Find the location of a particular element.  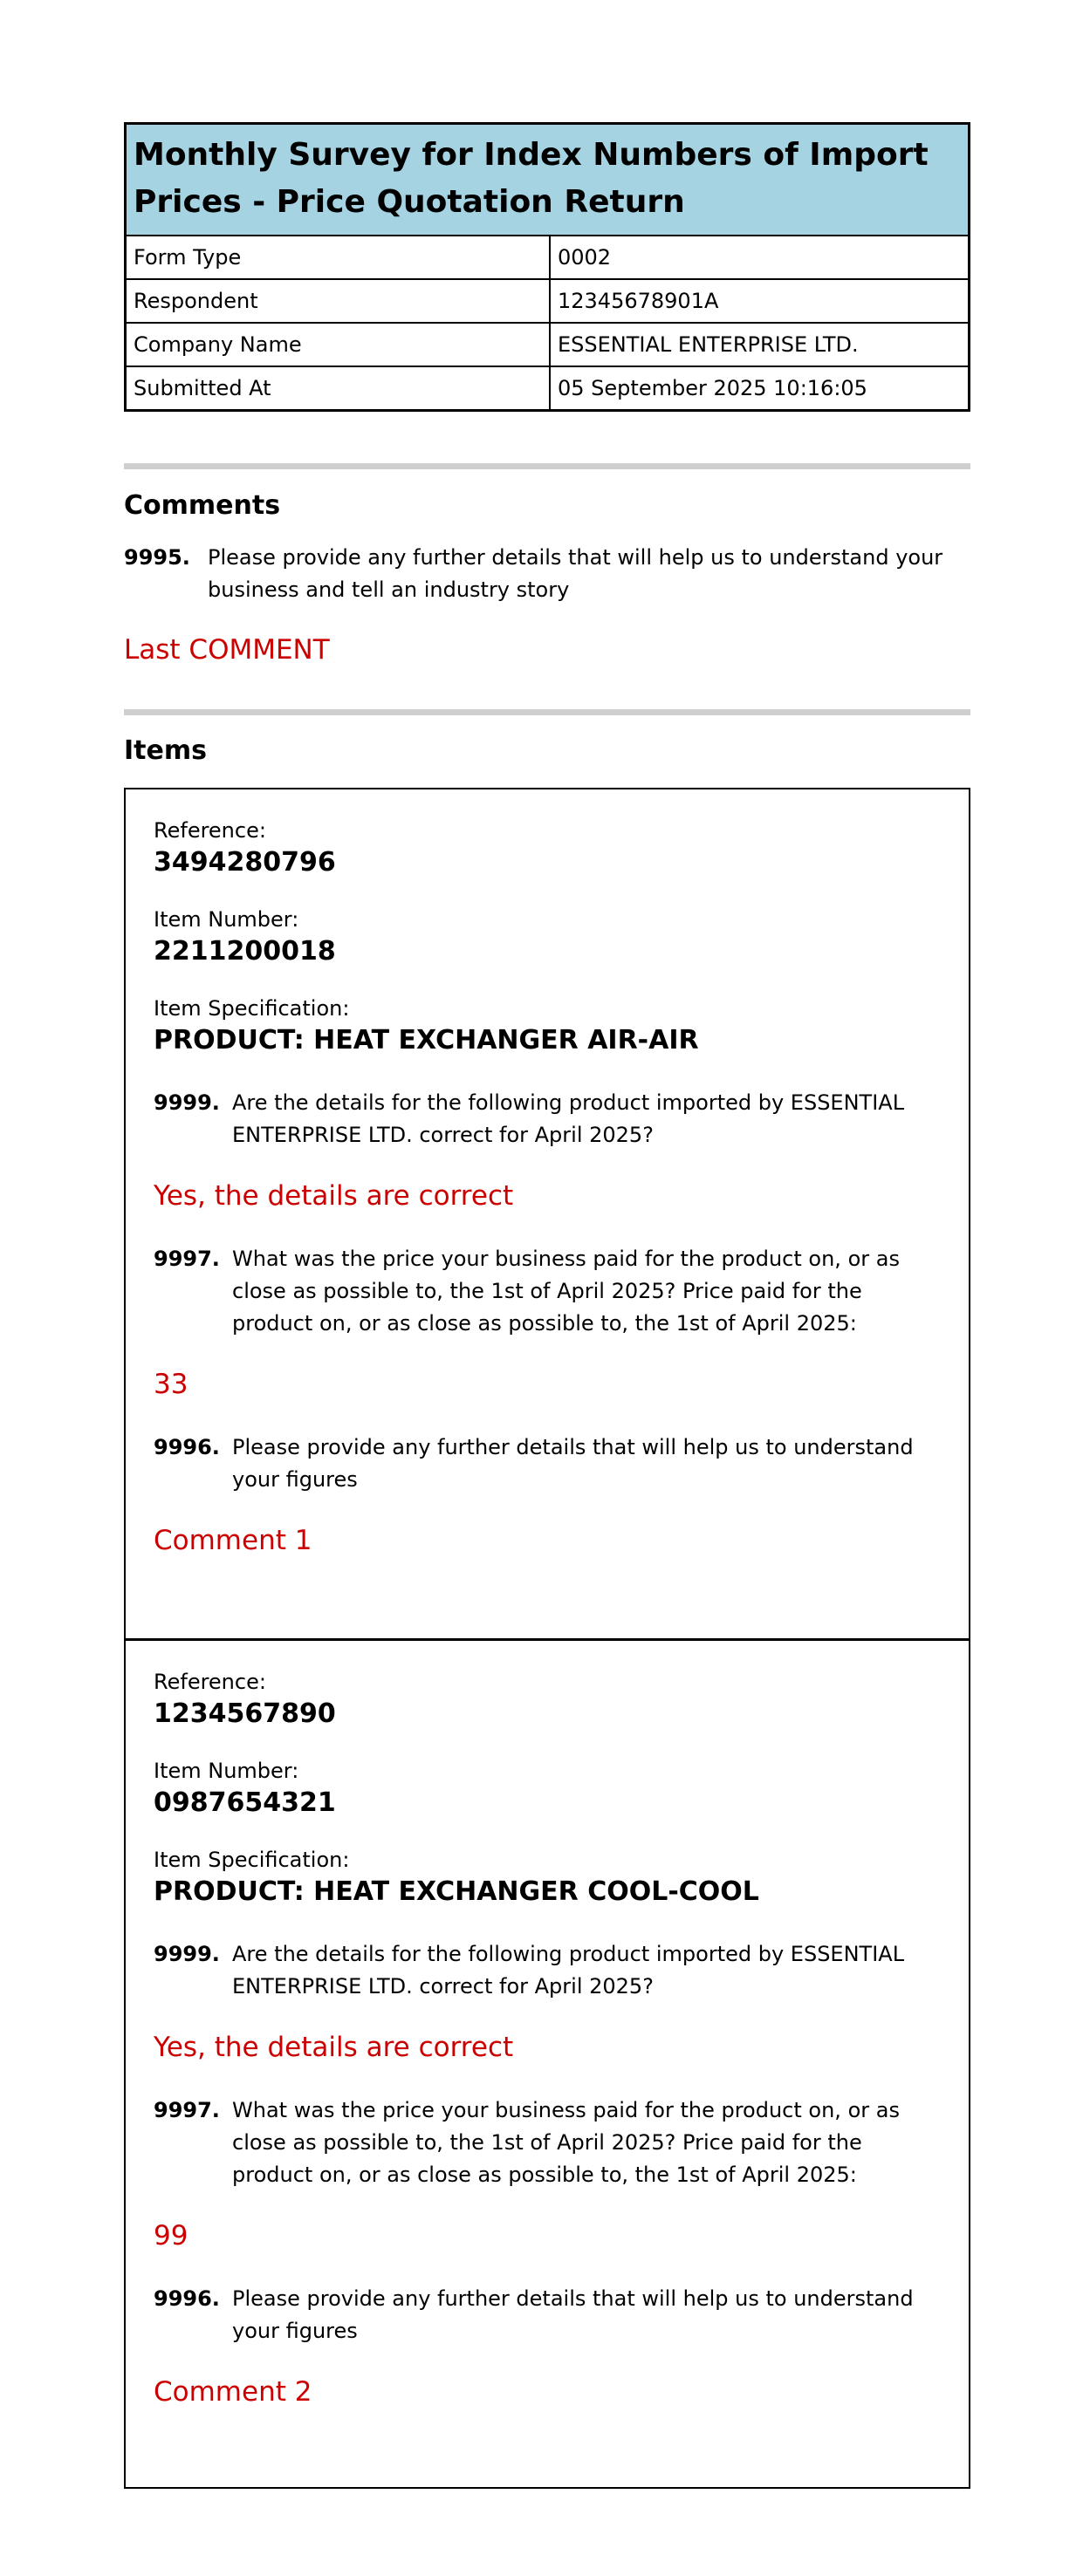

summary-row-company-name: Company Name ESSENTIAL ENTERPRISE LTD. is located at coordinates (547, 344).